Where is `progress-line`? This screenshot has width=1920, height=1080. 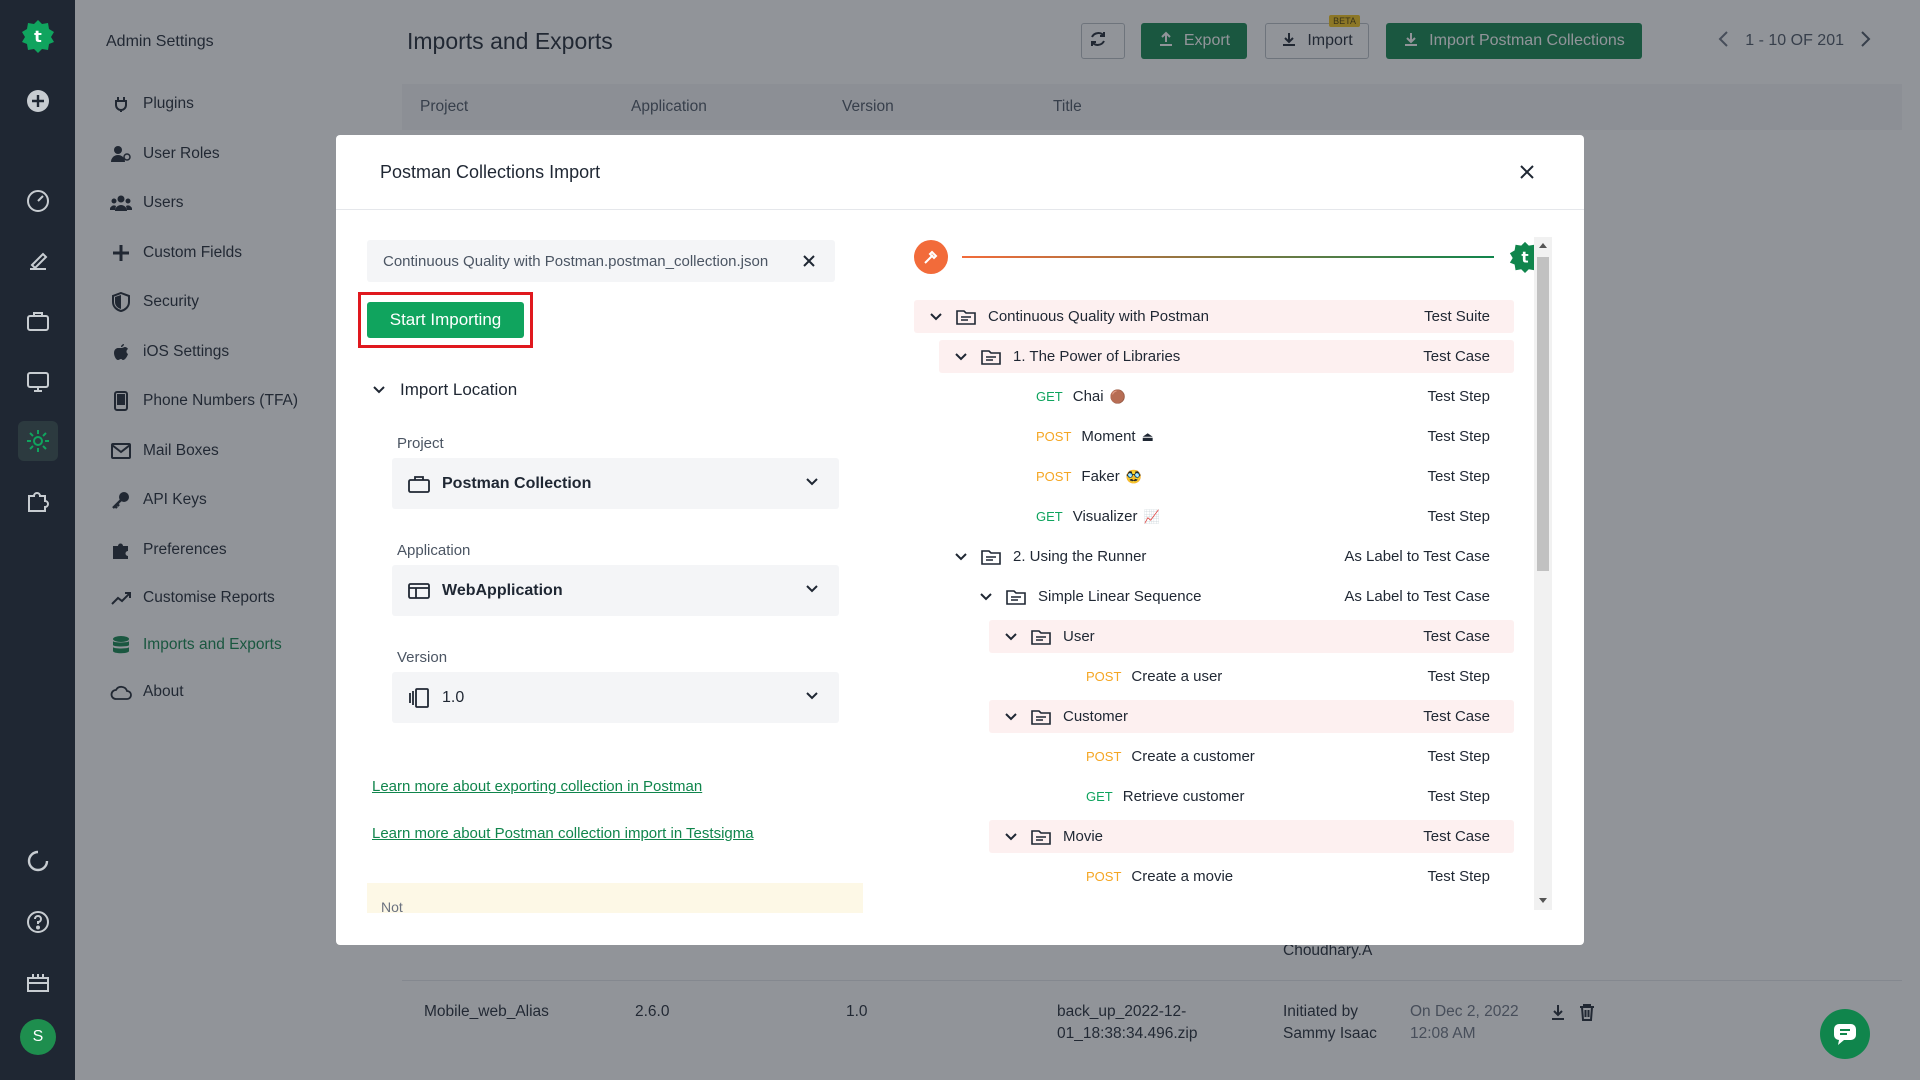 progress-line is located at coordinates (1228, 257).